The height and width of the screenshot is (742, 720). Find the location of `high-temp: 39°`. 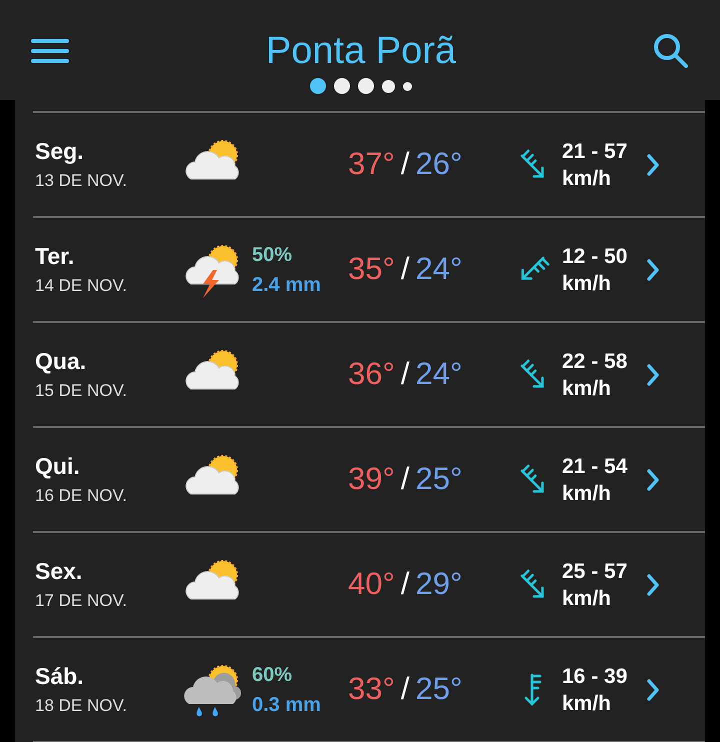

high-temp: 39° is located at coordinates (371, 479).